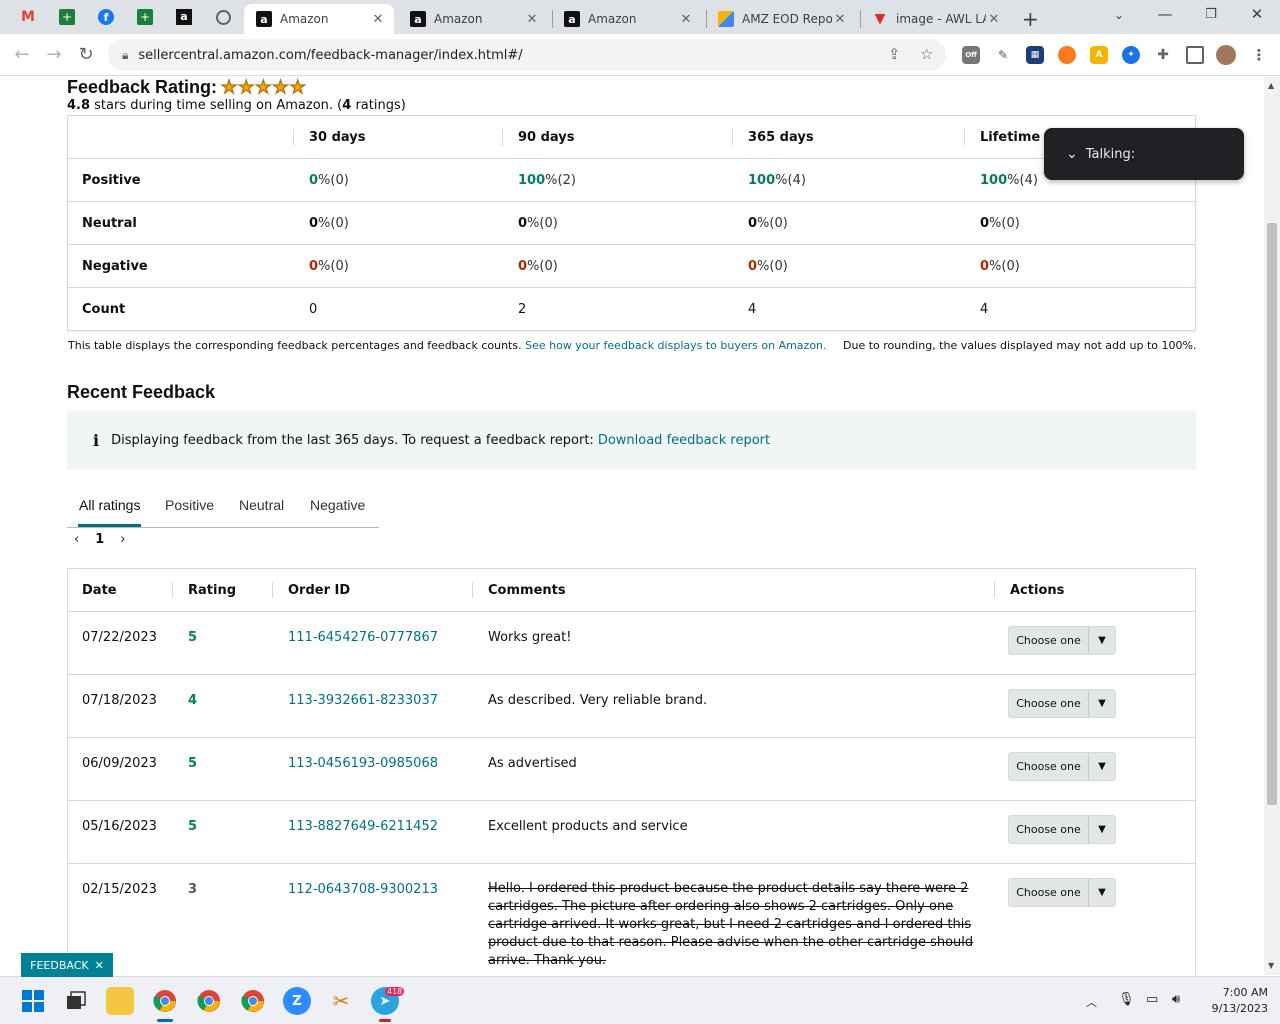 The width and height of the screenshot is (1280, 1024). Describe the element at coordinates (109, 525) in the screenshot. I see `active-tab-indicator` at that location.